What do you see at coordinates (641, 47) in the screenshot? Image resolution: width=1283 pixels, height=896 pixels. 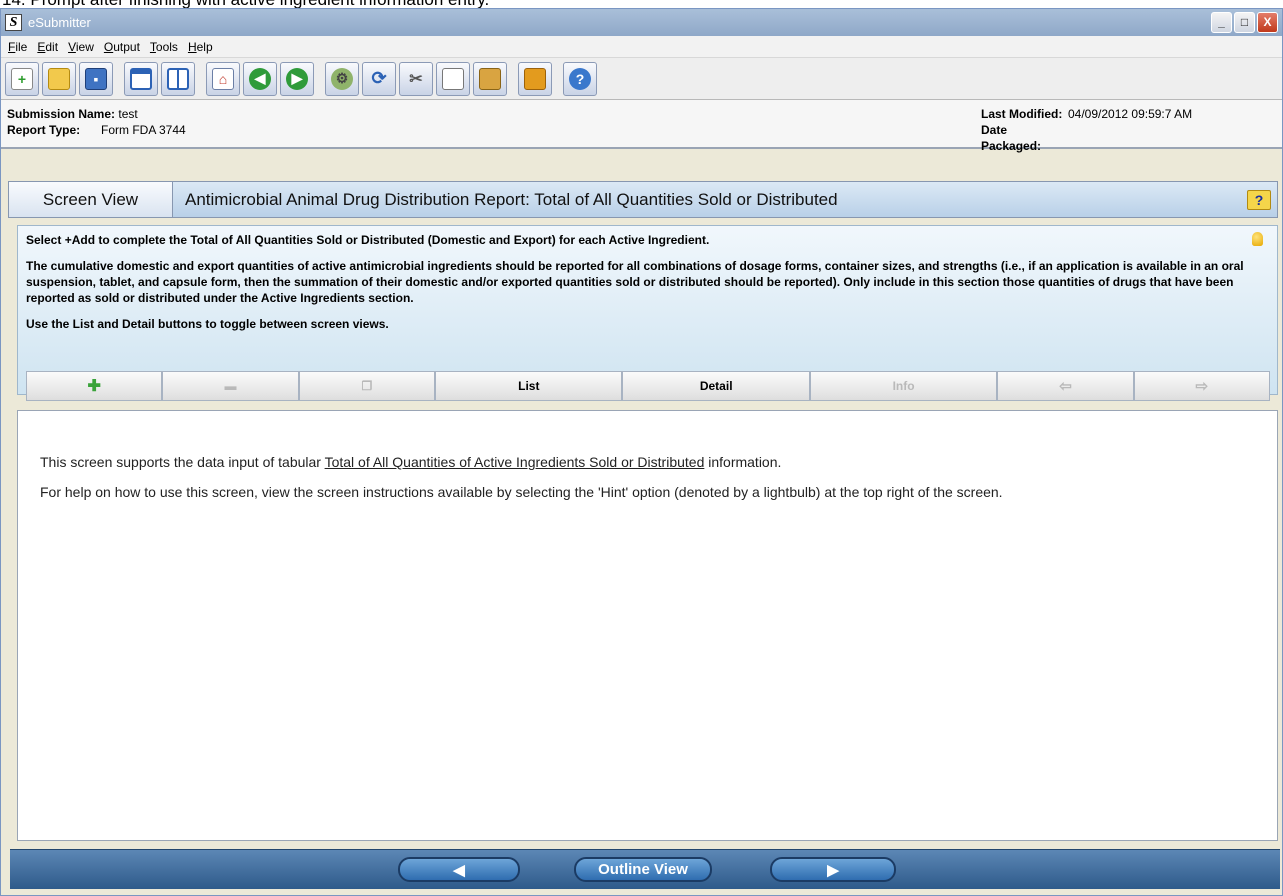 I see `menu-bar: File Edit View Output Tools Help` at bounding box center [641, 47].